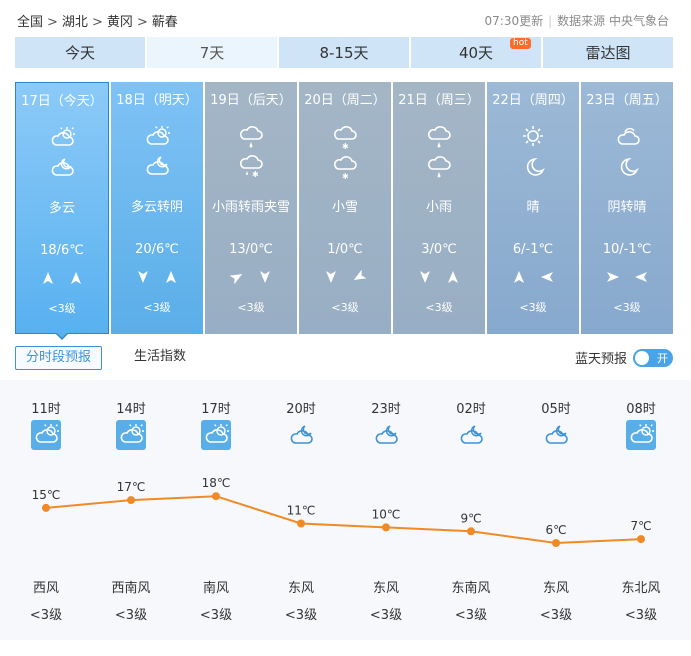 The height and width of the screenshot is (656, 691). I want to click on hour-wind: 西风, so click(45, 588).